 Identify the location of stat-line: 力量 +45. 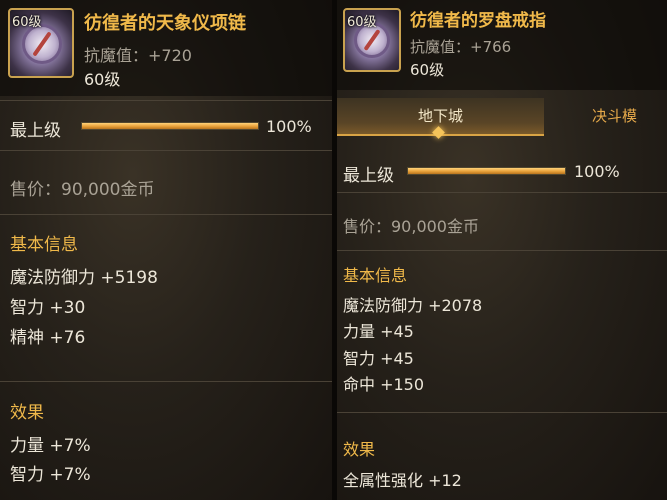
(378, 331).